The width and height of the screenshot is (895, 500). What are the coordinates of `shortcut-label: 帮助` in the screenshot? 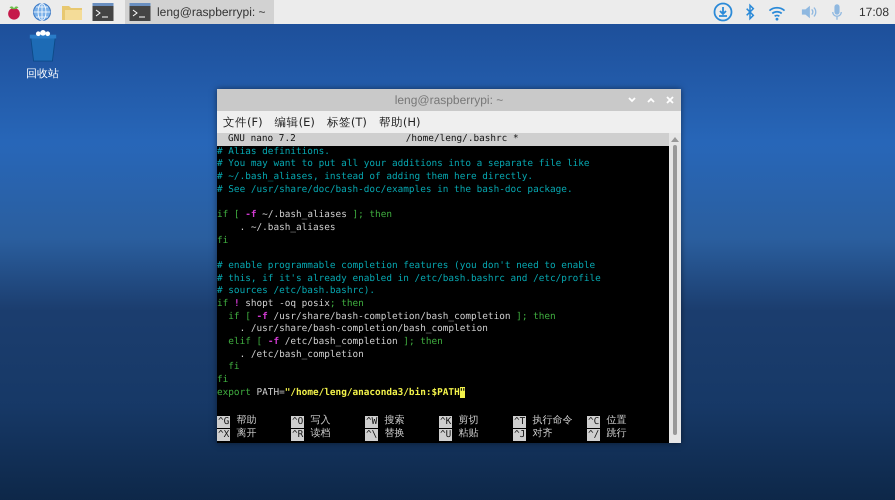 It's located at (246, 421).